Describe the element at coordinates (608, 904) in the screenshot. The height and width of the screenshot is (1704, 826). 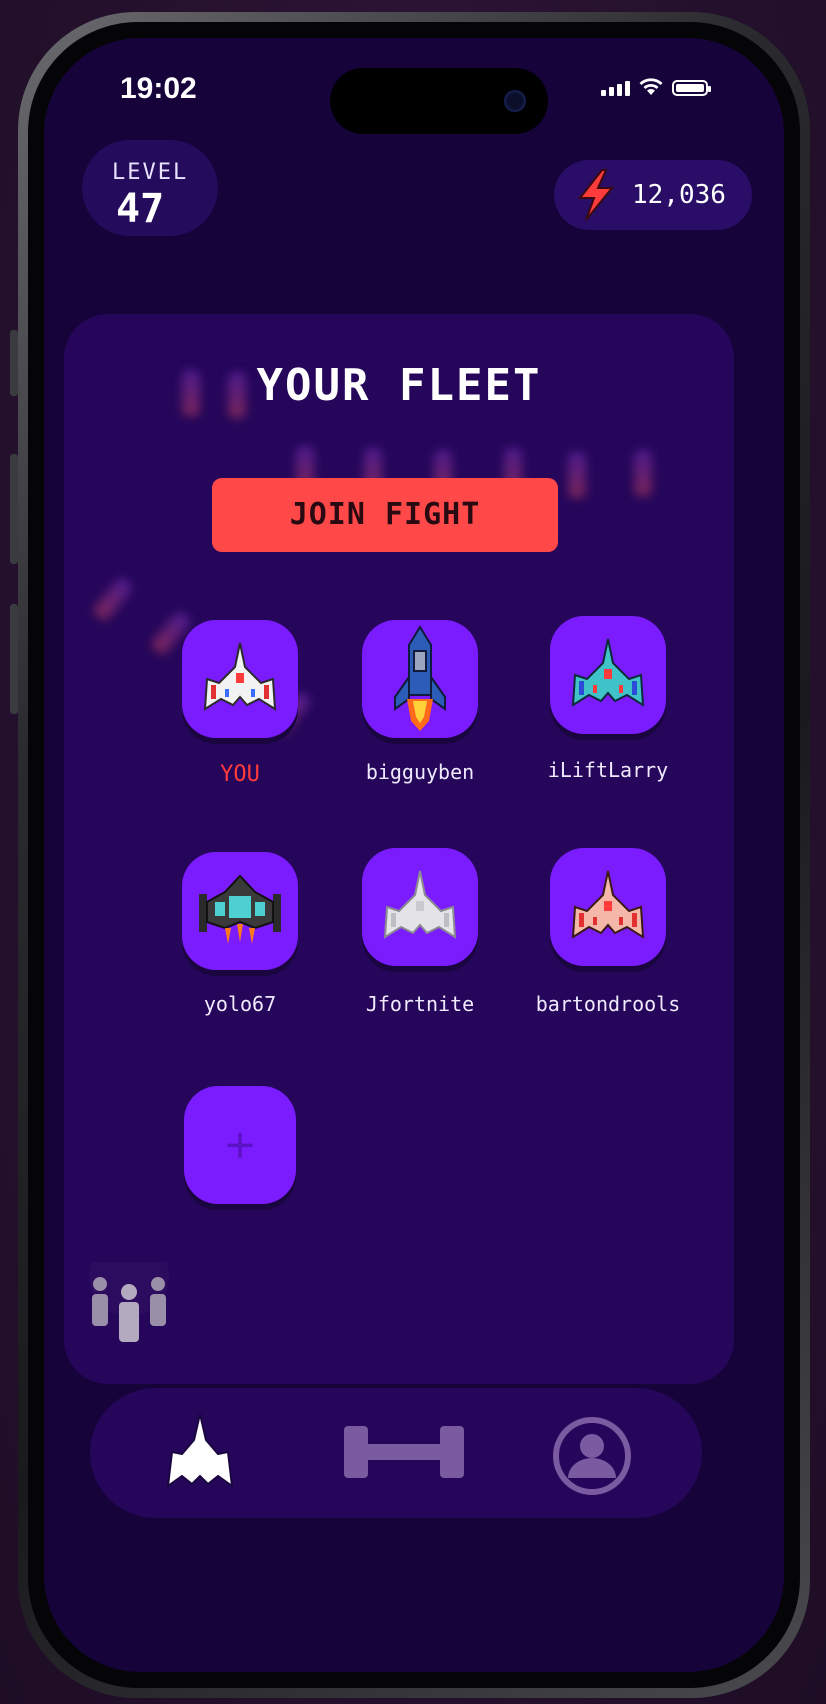
I see `pink-jet-ship-icon` at that location.